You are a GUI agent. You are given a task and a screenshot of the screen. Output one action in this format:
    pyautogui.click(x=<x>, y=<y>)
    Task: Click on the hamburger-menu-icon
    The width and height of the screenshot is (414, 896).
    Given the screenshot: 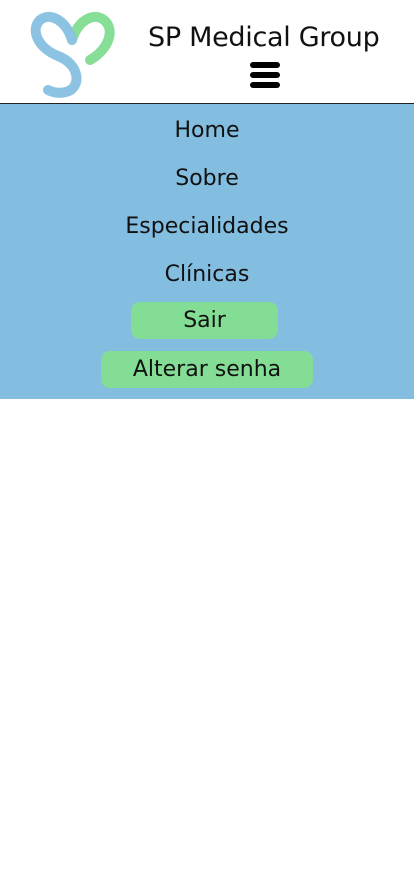 What is the action you would take?
    pyautogui.click(x=265, y=76)
    